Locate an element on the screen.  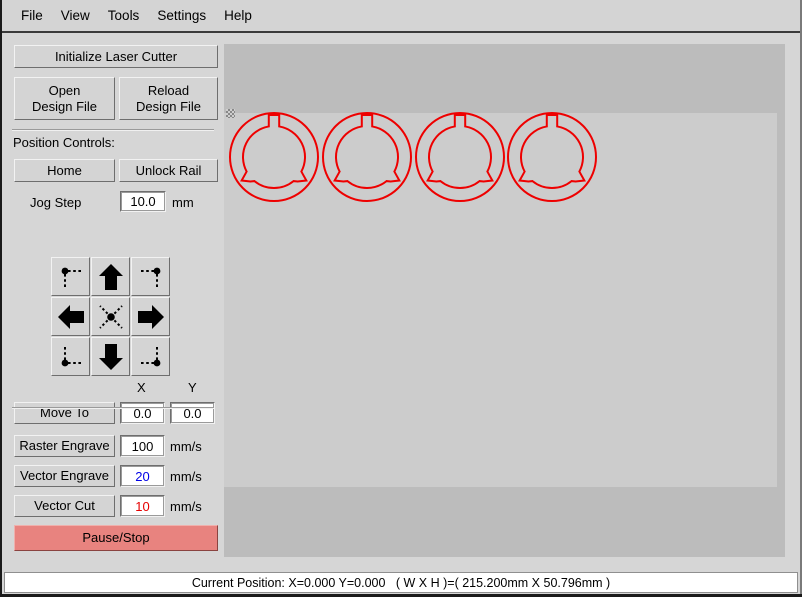
jog-up-right-button is located at coordinates (150, 276).